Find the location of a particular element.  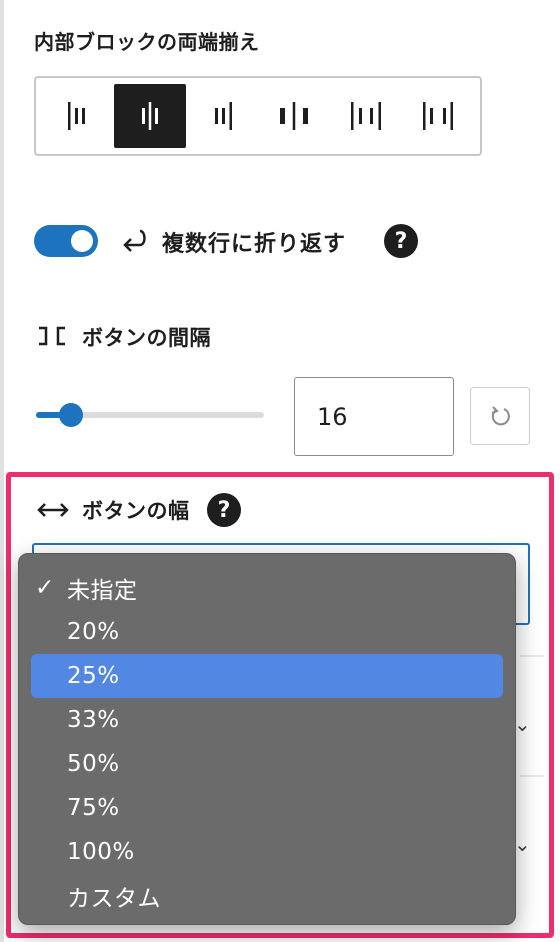

justify-right-icon is located at coordinates (223, 116).